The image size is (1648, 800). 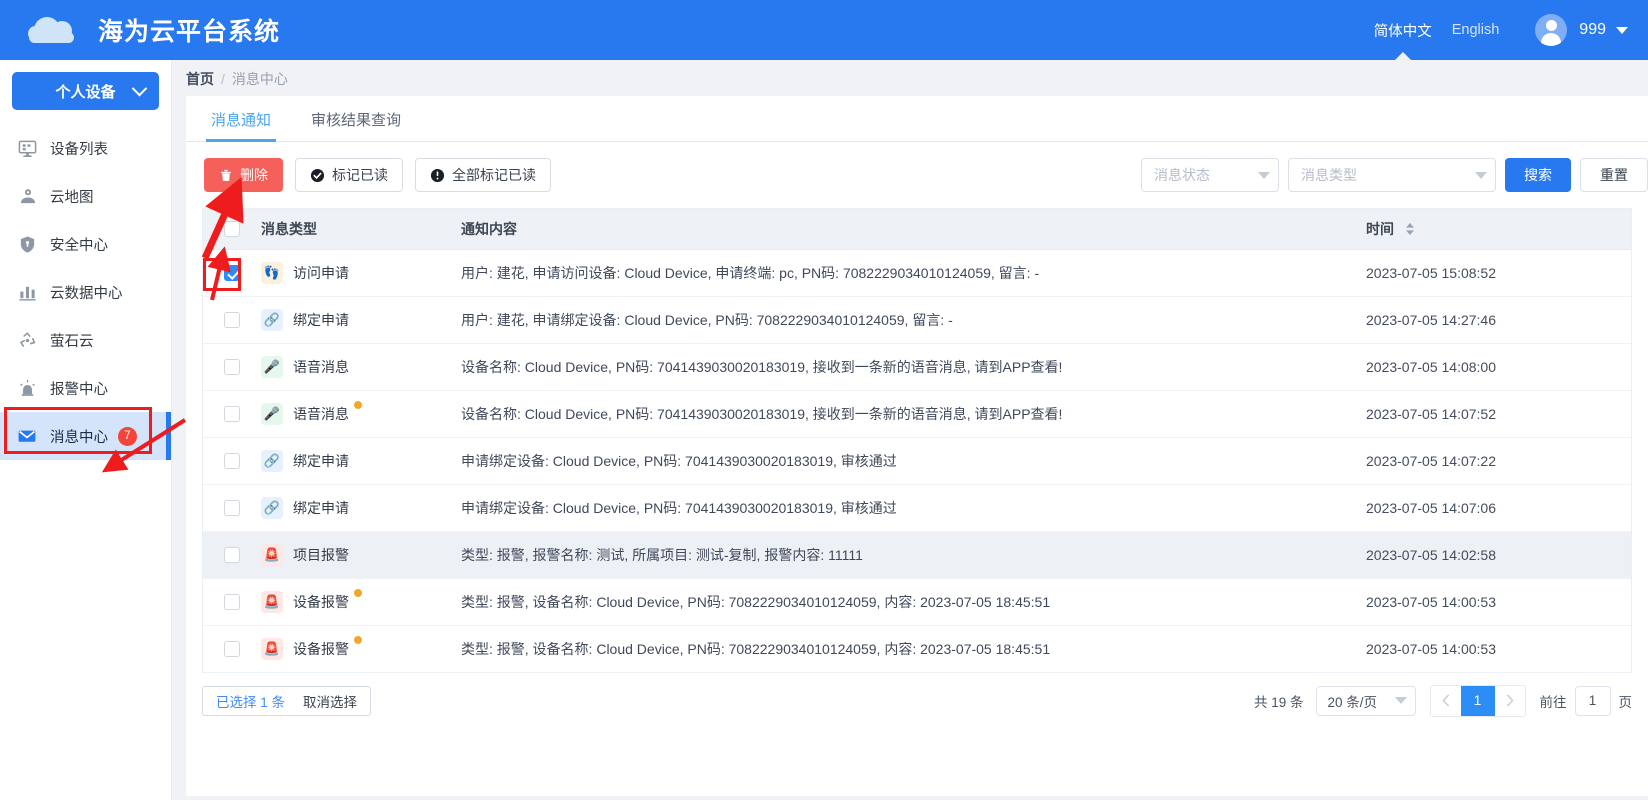 I want to click on selection-summary: 已选择 1 条 取消选择, so click(x=287, y=700).